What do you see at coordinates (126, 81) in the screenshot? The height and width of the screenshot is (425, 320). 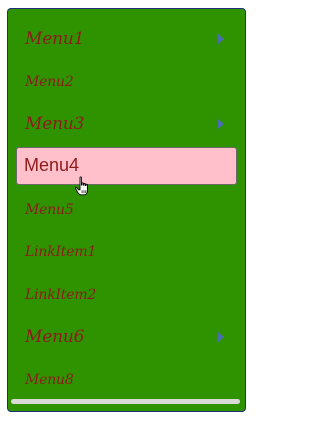 I see `menu-item-menu2: Menu2` at bounding box center [126, 81].